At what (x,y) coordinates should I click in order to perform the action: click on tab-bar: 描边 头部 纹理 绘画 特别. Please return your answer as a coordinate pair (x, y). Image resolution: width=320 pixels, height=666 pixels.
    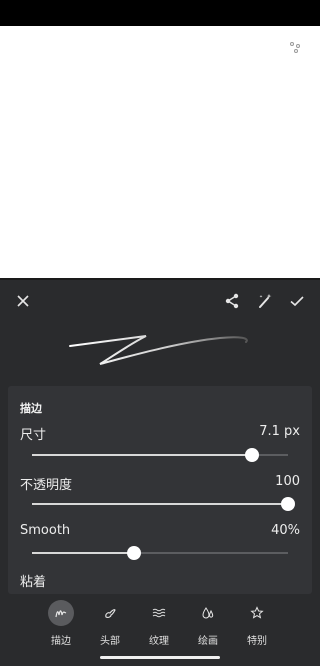
    Looking at the image, I should click on (160, 620).